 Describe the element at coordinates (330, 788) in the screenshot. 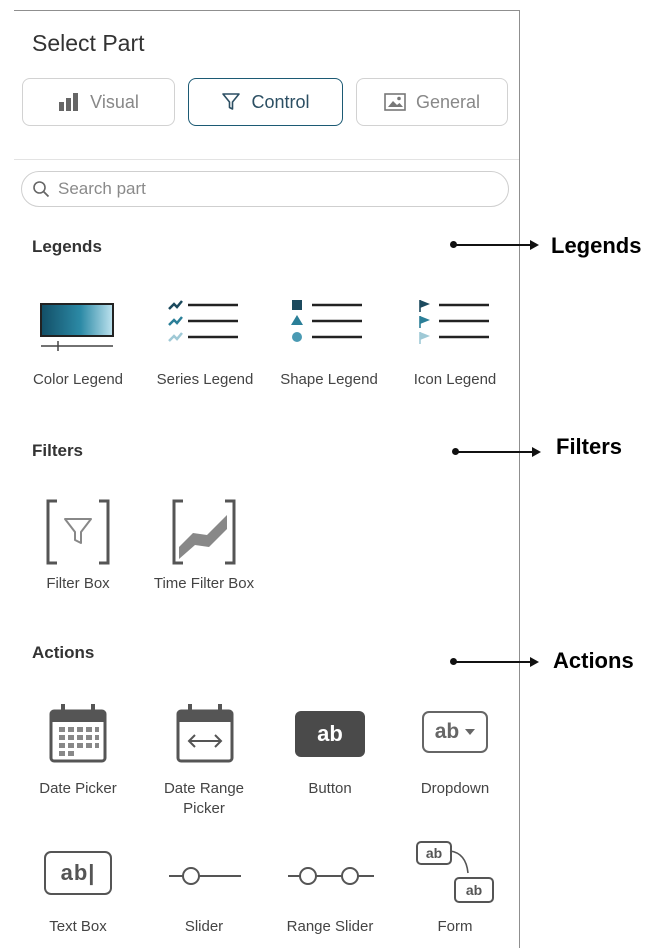

I see `button-label: Button` at that location.